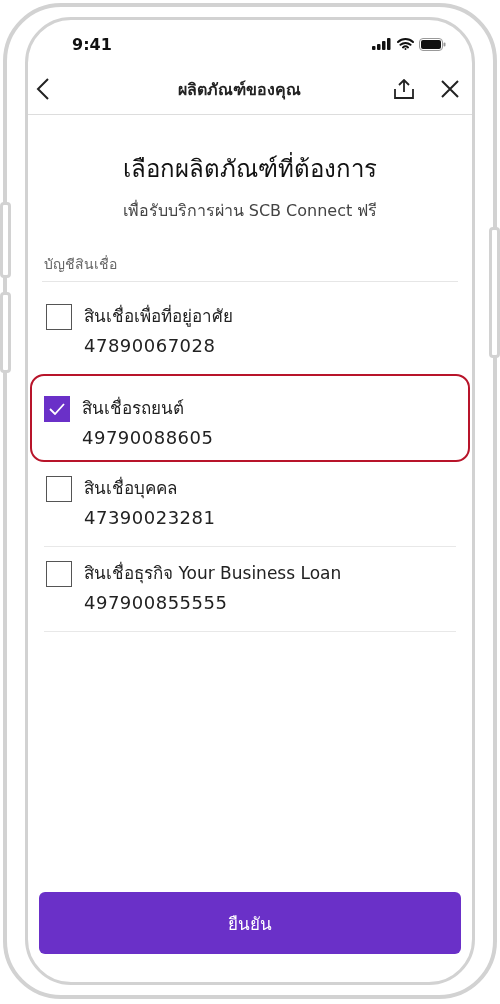 The image size is (500, 1004). What do you see at coordinates (250, 504) in the screenshot?
I see `account-row: สินเชื่อบุคคล 47390023281` at bounding box center [250, 504].